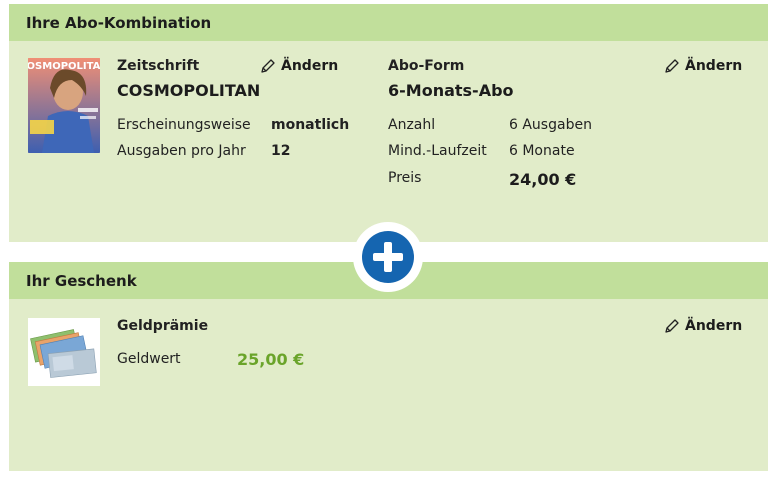  Describe the element at coordinates (550, 125) in the screenshot. I see `quantity-value: 6 Ausgaben` at that location.